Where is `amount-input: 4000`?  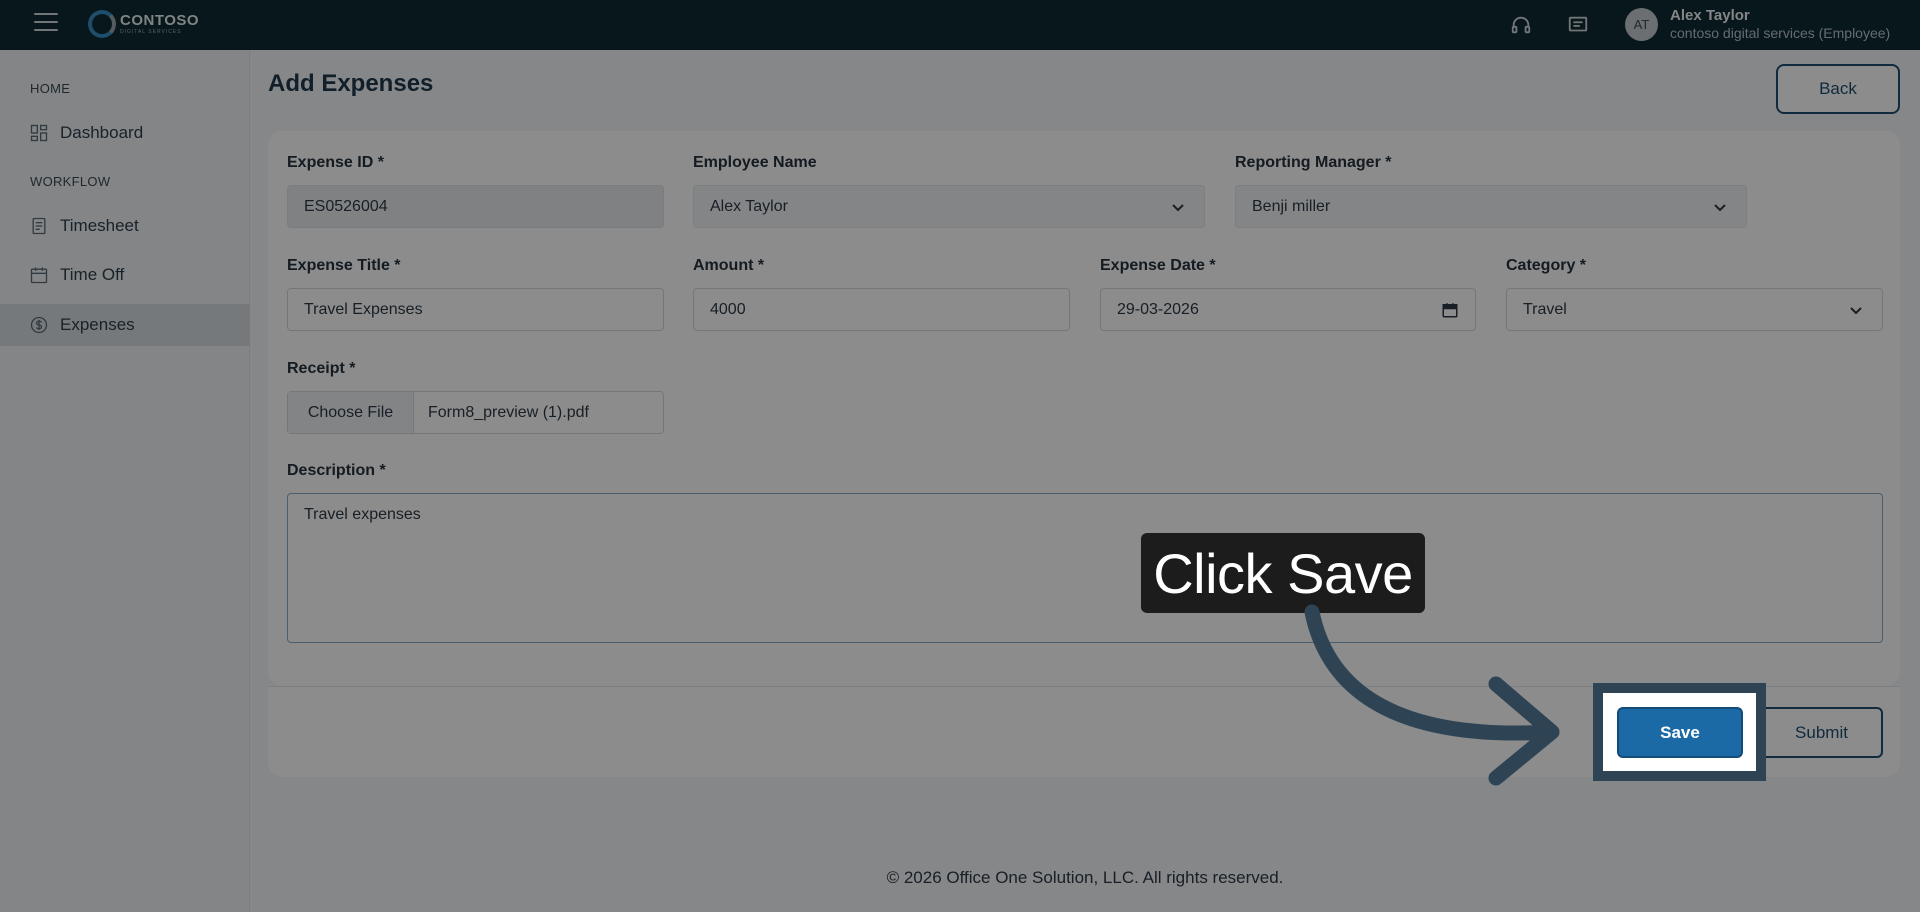 amount-input: 4000 is located at coordinates (881, 309).